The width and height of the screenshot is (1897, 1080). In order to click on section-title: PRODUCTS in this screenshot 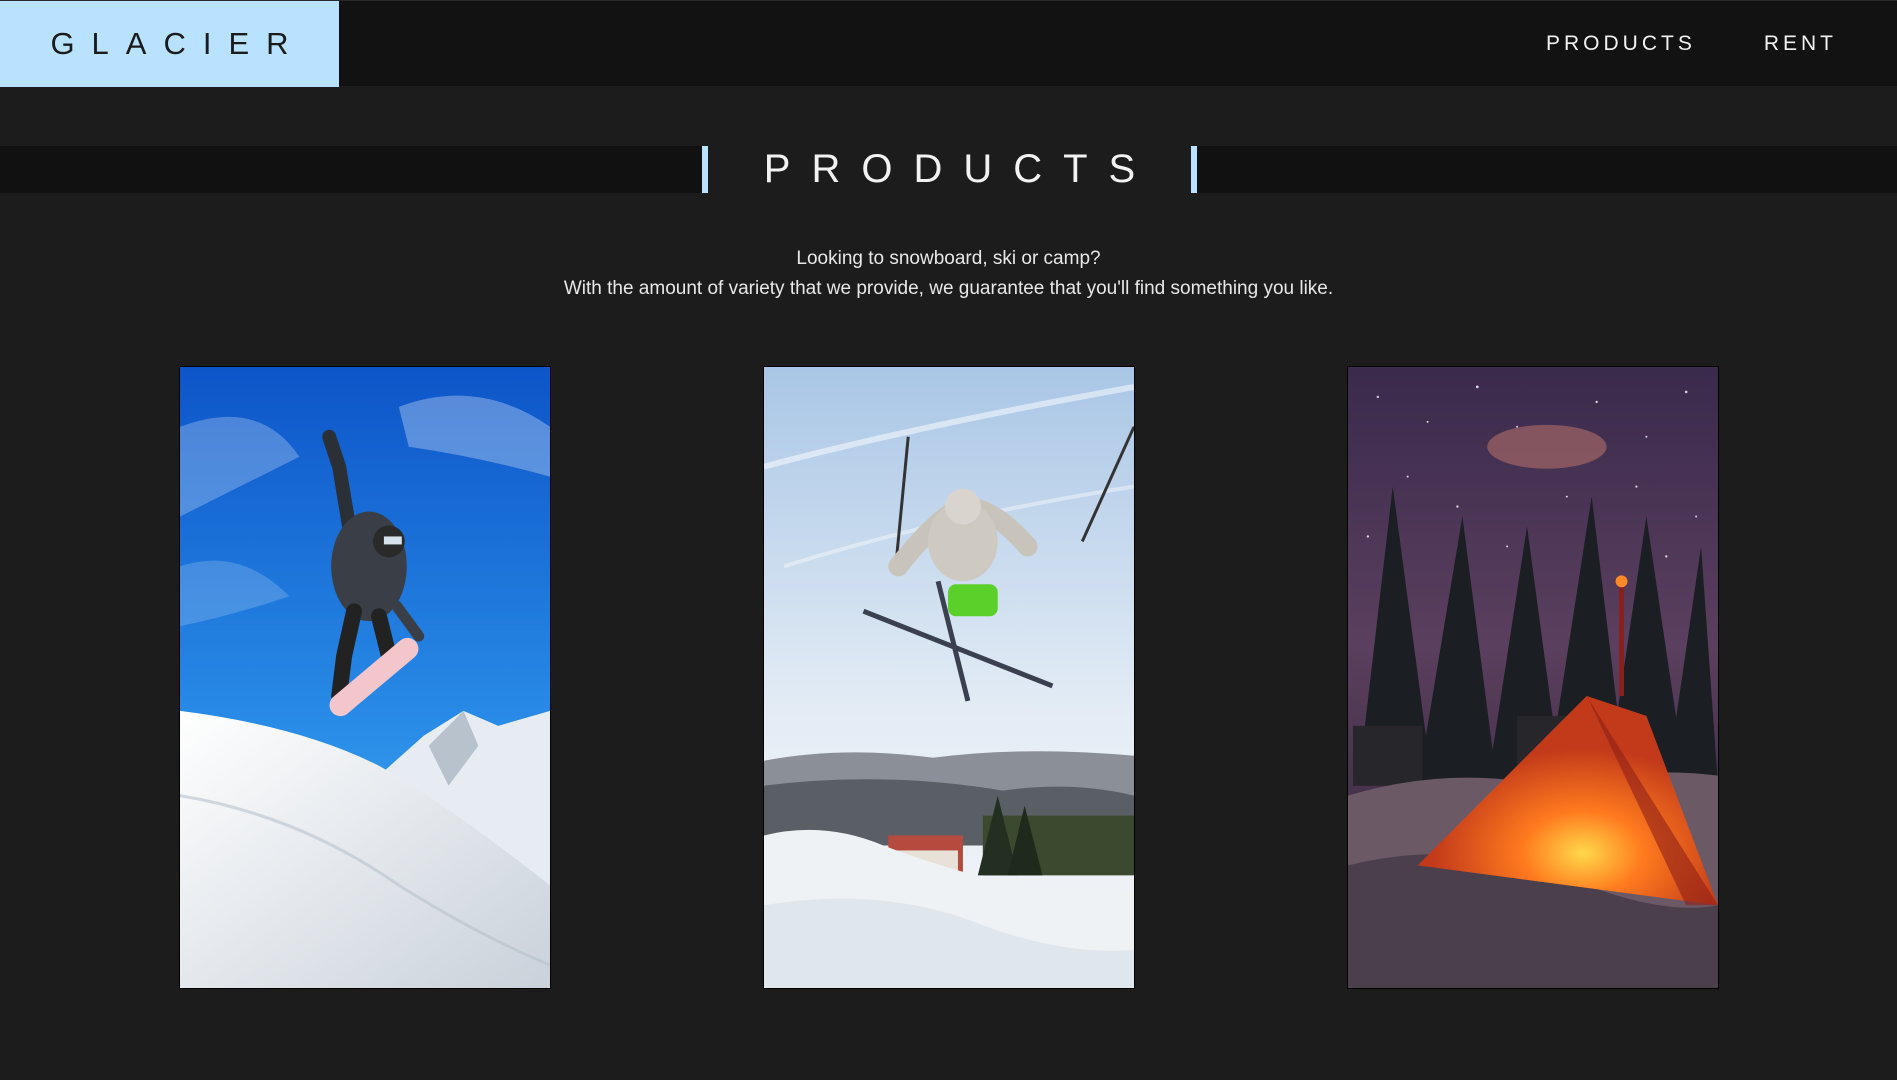, I will do `click(960, 169)`.